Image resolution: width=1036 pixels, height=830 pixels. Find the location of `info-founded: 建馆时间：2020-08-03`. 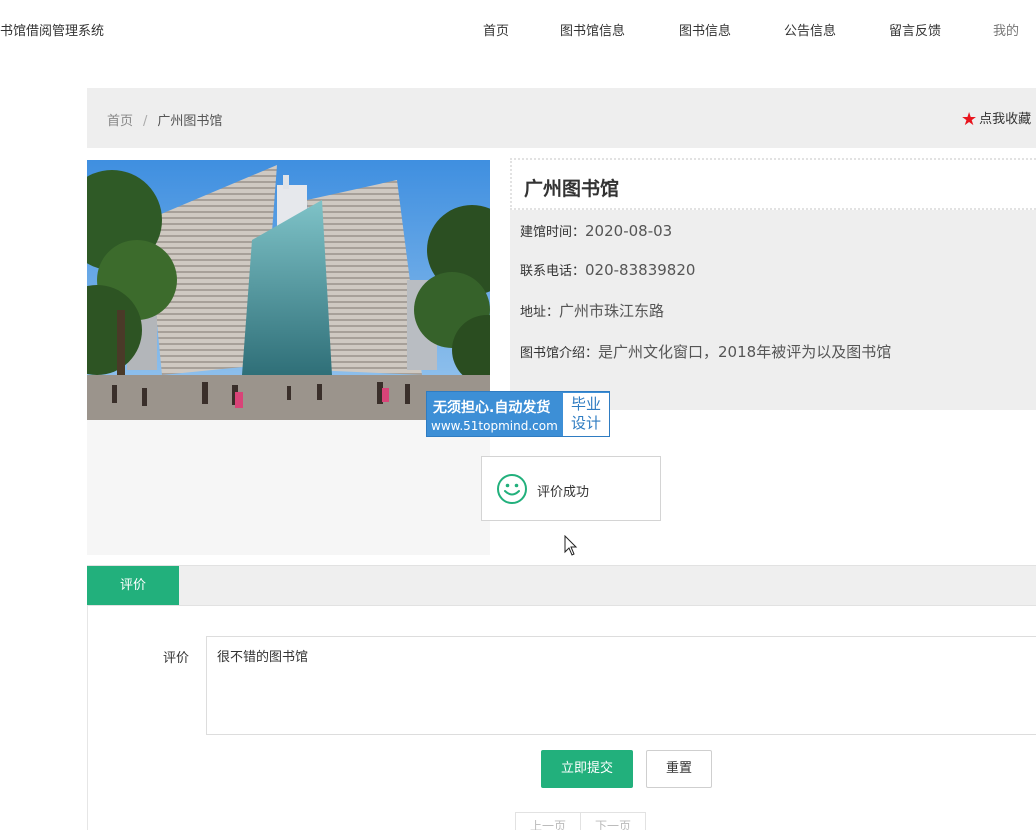

info-founded: 建馆时间：2020-08-03 is located at coordinates (596, 230).